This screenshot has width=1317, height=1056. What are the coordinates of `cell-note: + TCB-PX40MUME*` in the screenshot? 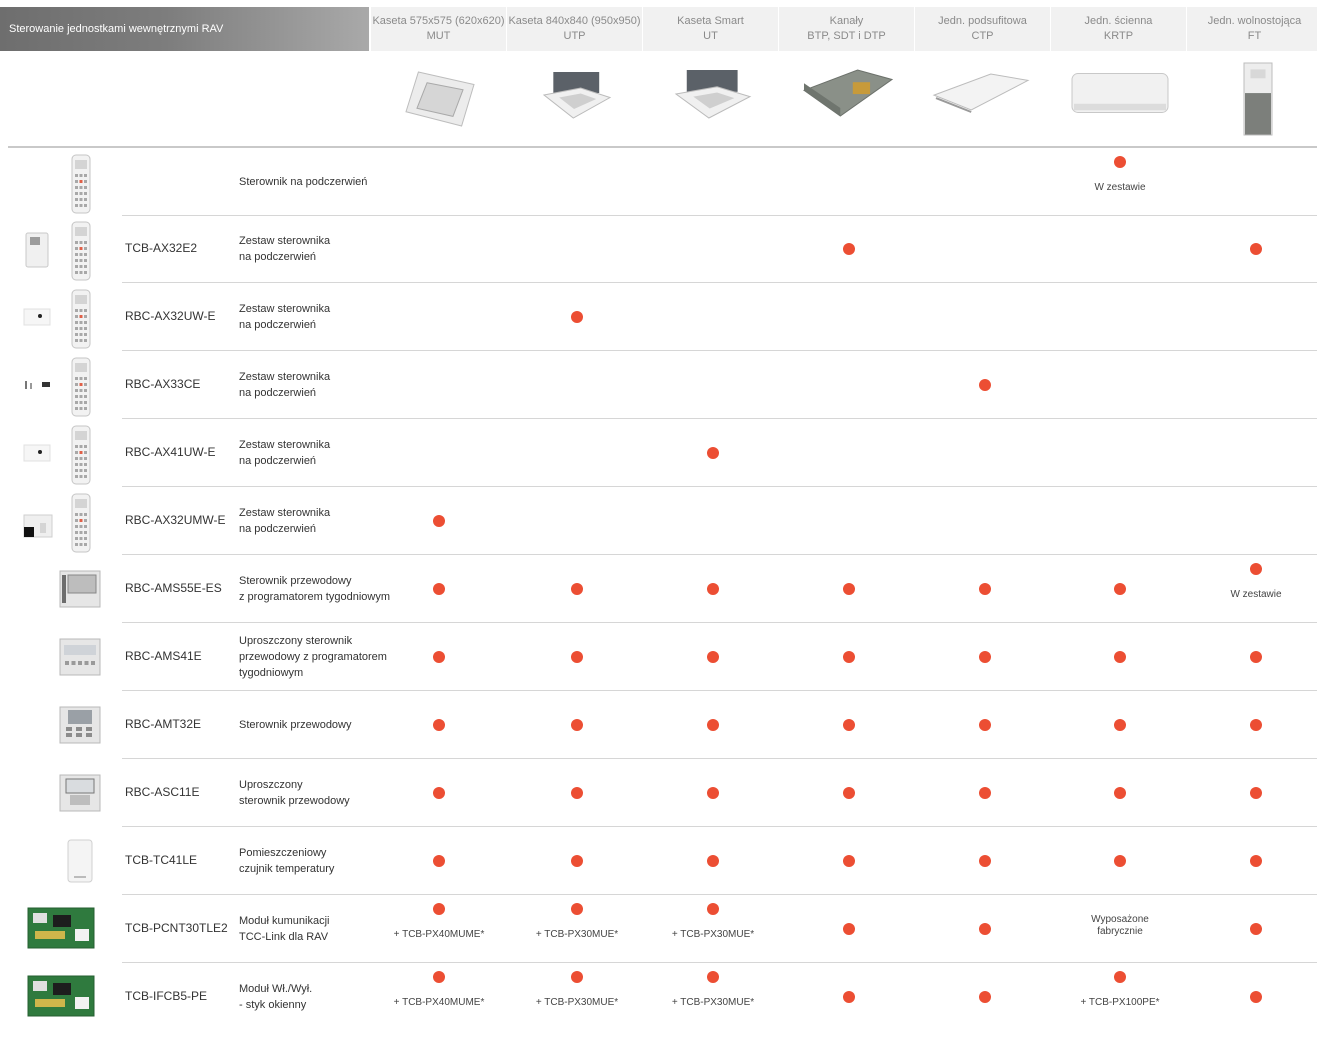 It's located at (439, 1002).